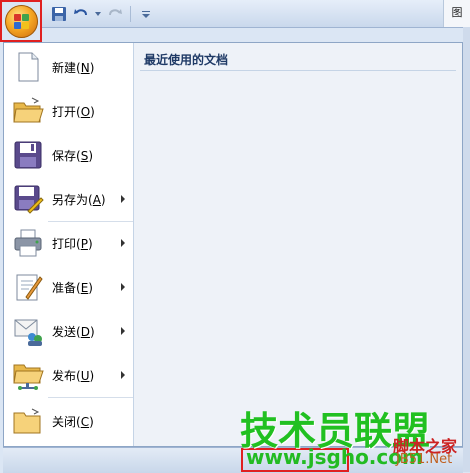  I want to click on recent-documents-title: 最近使用的文档, so click(186, 60).